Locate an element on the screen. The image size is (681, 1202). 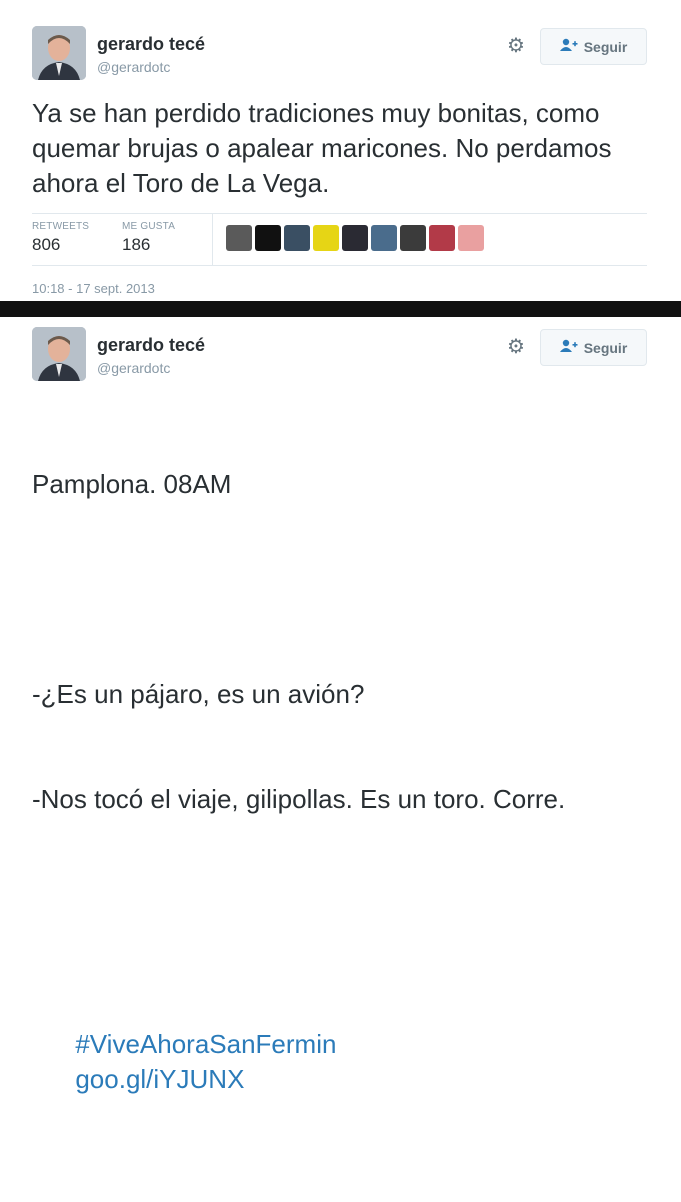
likes-label: ME GUSTA is located at coordinates (149, 226).